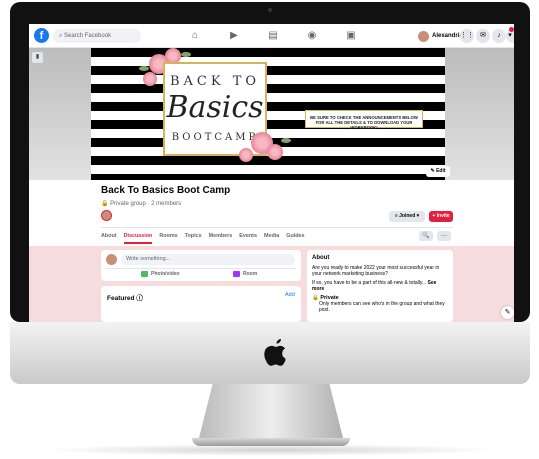  I want to click on featured-add-link: Add, so click(290, 295).